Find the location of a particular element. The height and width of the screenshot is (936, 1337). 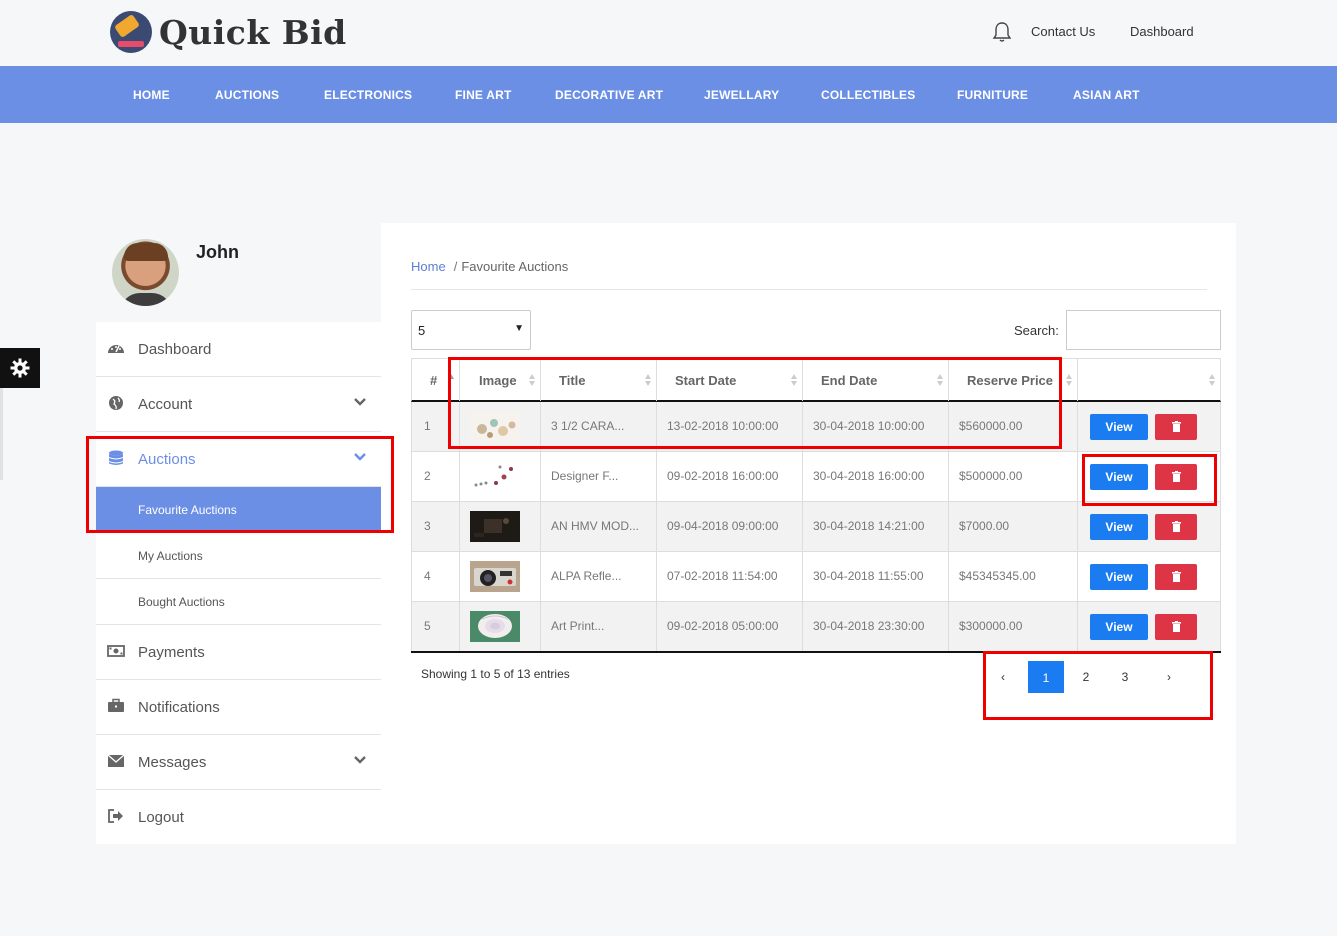

nav-fine-art: FINE ART is located at coordinates (483, 95).